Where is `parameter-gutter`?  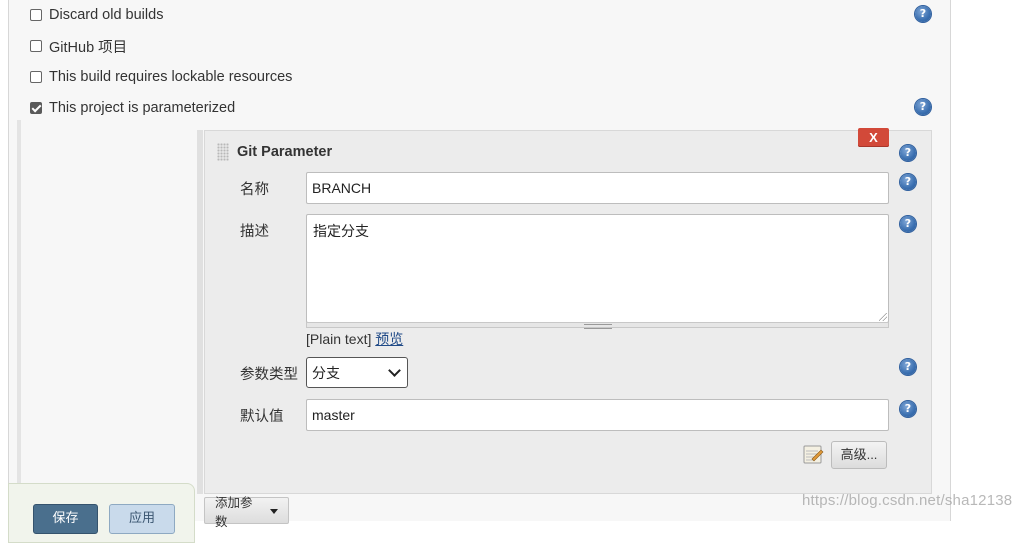 parameter-gutter is located at coordinates (200, 312).